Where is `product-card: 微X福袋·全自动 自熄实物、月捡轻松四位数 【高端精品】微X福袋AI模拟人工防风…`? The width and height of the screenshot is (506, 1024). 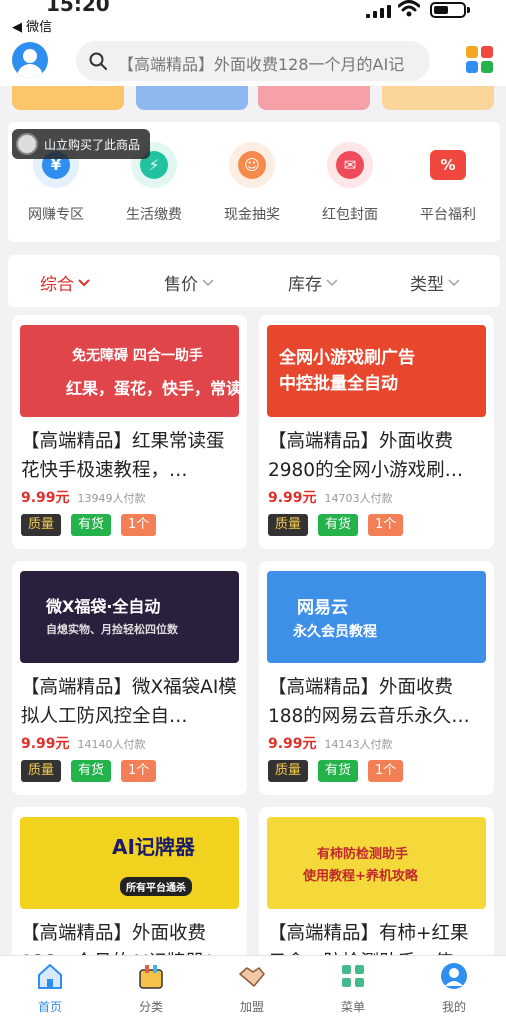 product-card: 微X福袋·全自动 自熄实物、月捡轻松四位数 【高端精品】微X福袋AI模拟人工防风… is located at coordinates (129, 678).